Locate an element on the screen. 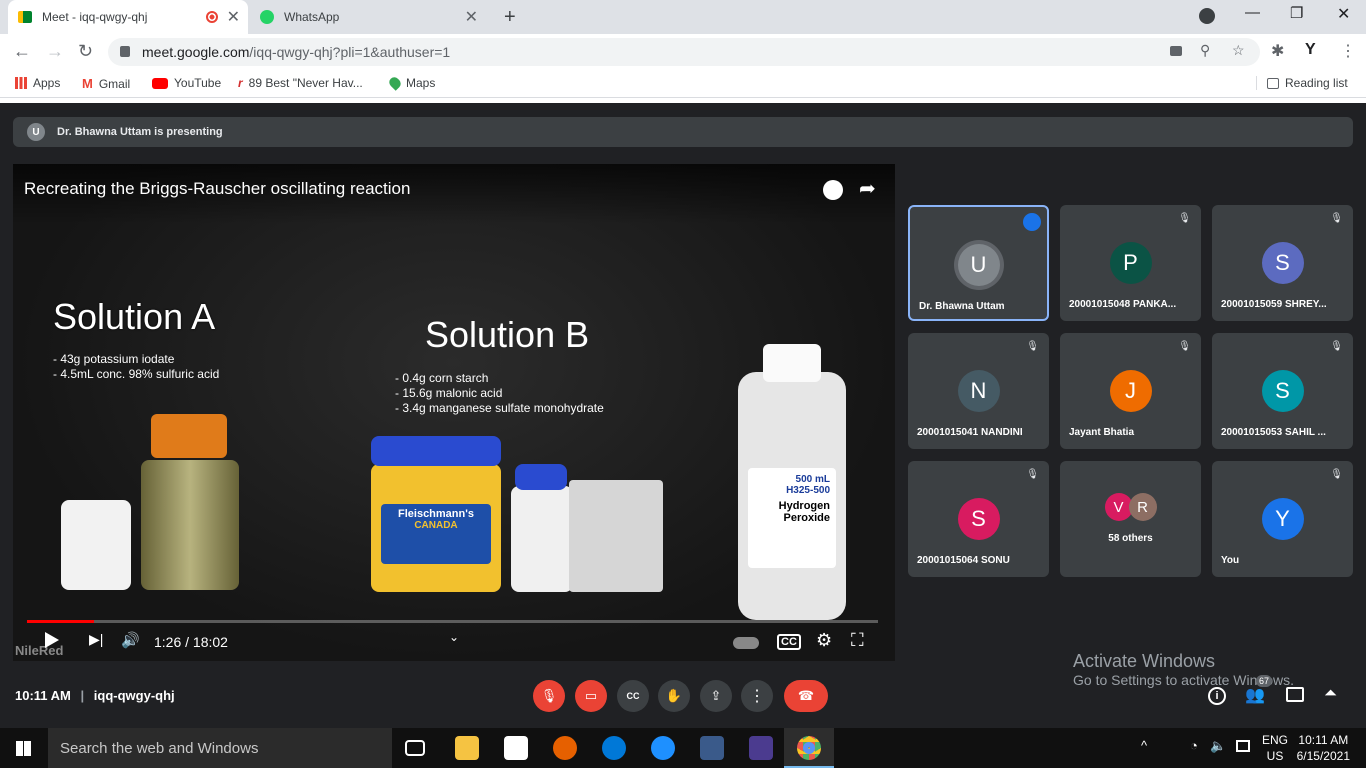  chat-icon is located at coordinates (1295, 694).